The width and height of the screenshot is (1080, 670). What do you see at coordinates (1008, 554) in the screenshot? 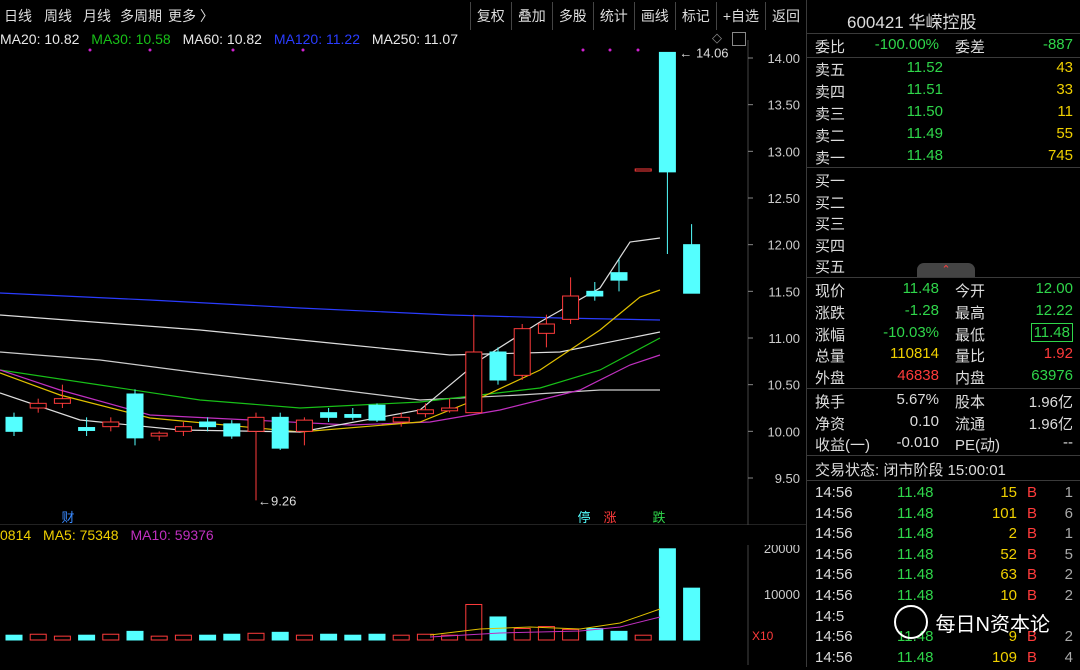
I see `tick-volume: 52` at bounding box center [1008, 554].